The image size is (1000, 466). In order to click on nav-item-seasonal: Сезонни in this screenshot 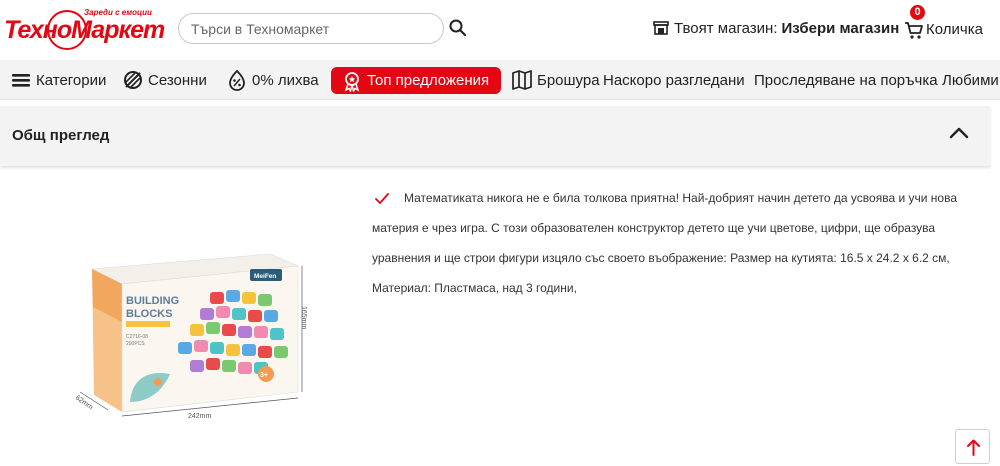, I will do `click(164, 80)`.